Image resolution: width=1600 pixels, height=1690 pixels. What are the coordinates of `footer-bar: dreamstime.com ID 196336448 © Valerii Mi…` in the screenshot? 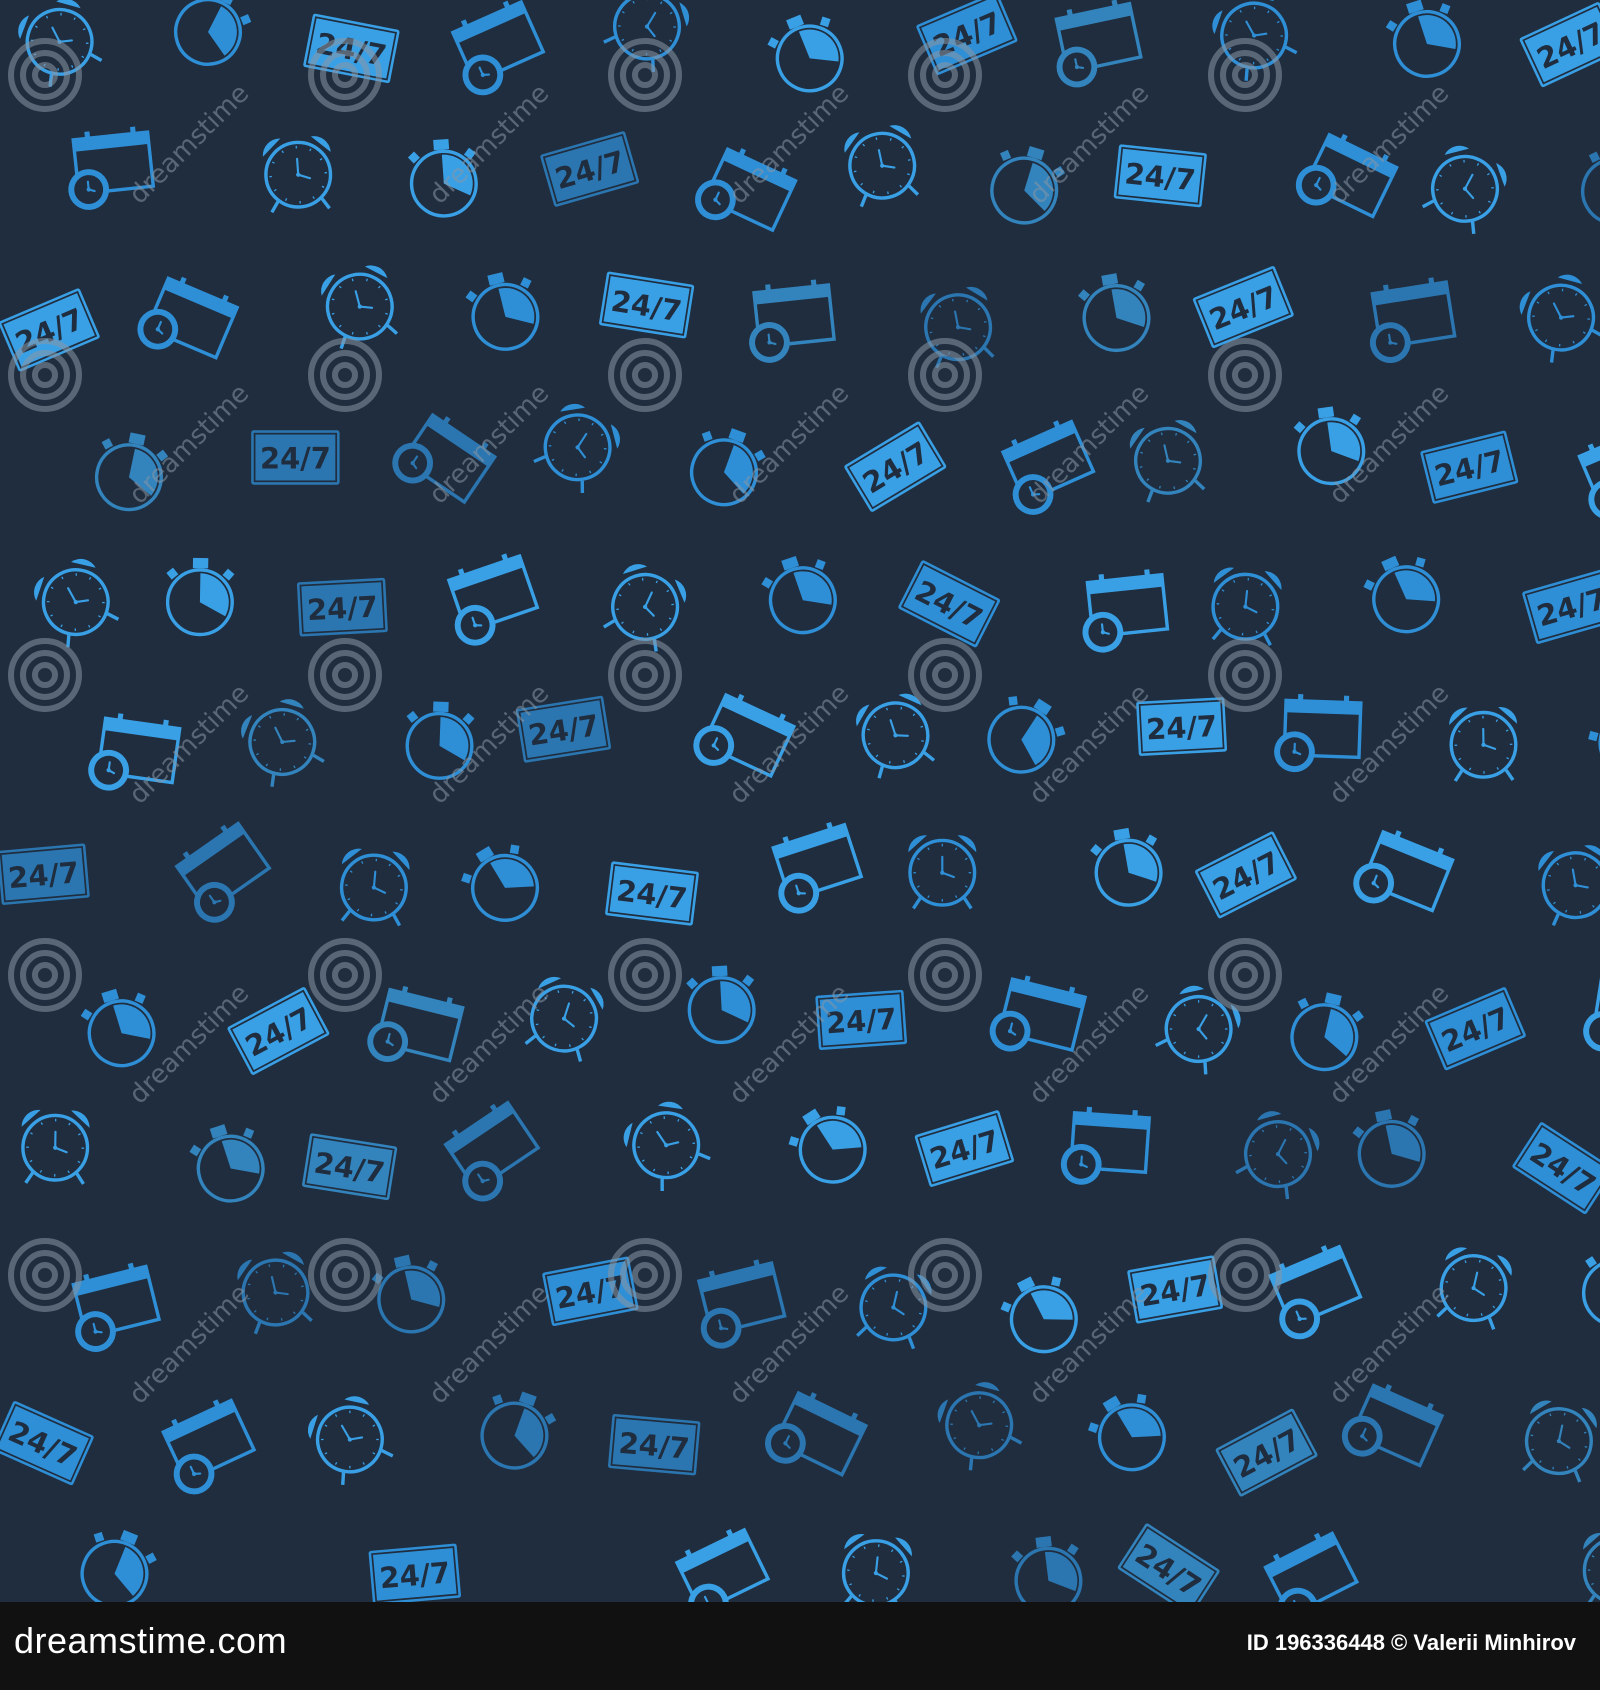 It's located at (800, 1646).